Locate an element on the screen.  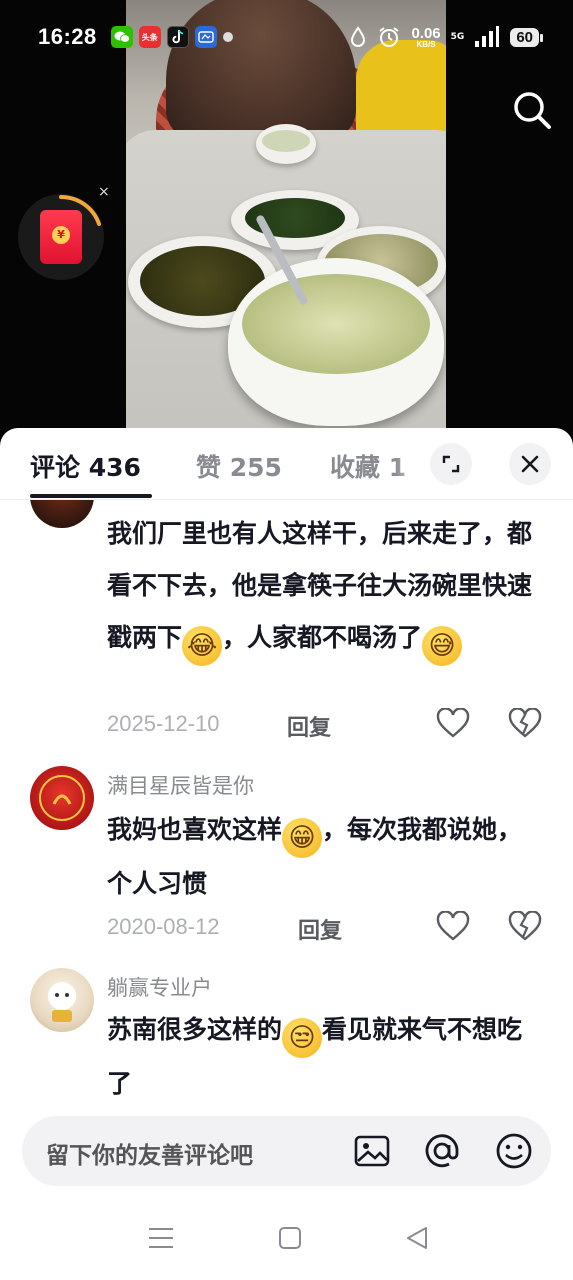
sweat-grin-emoji: 😅 is located at coordinates (442, 646).